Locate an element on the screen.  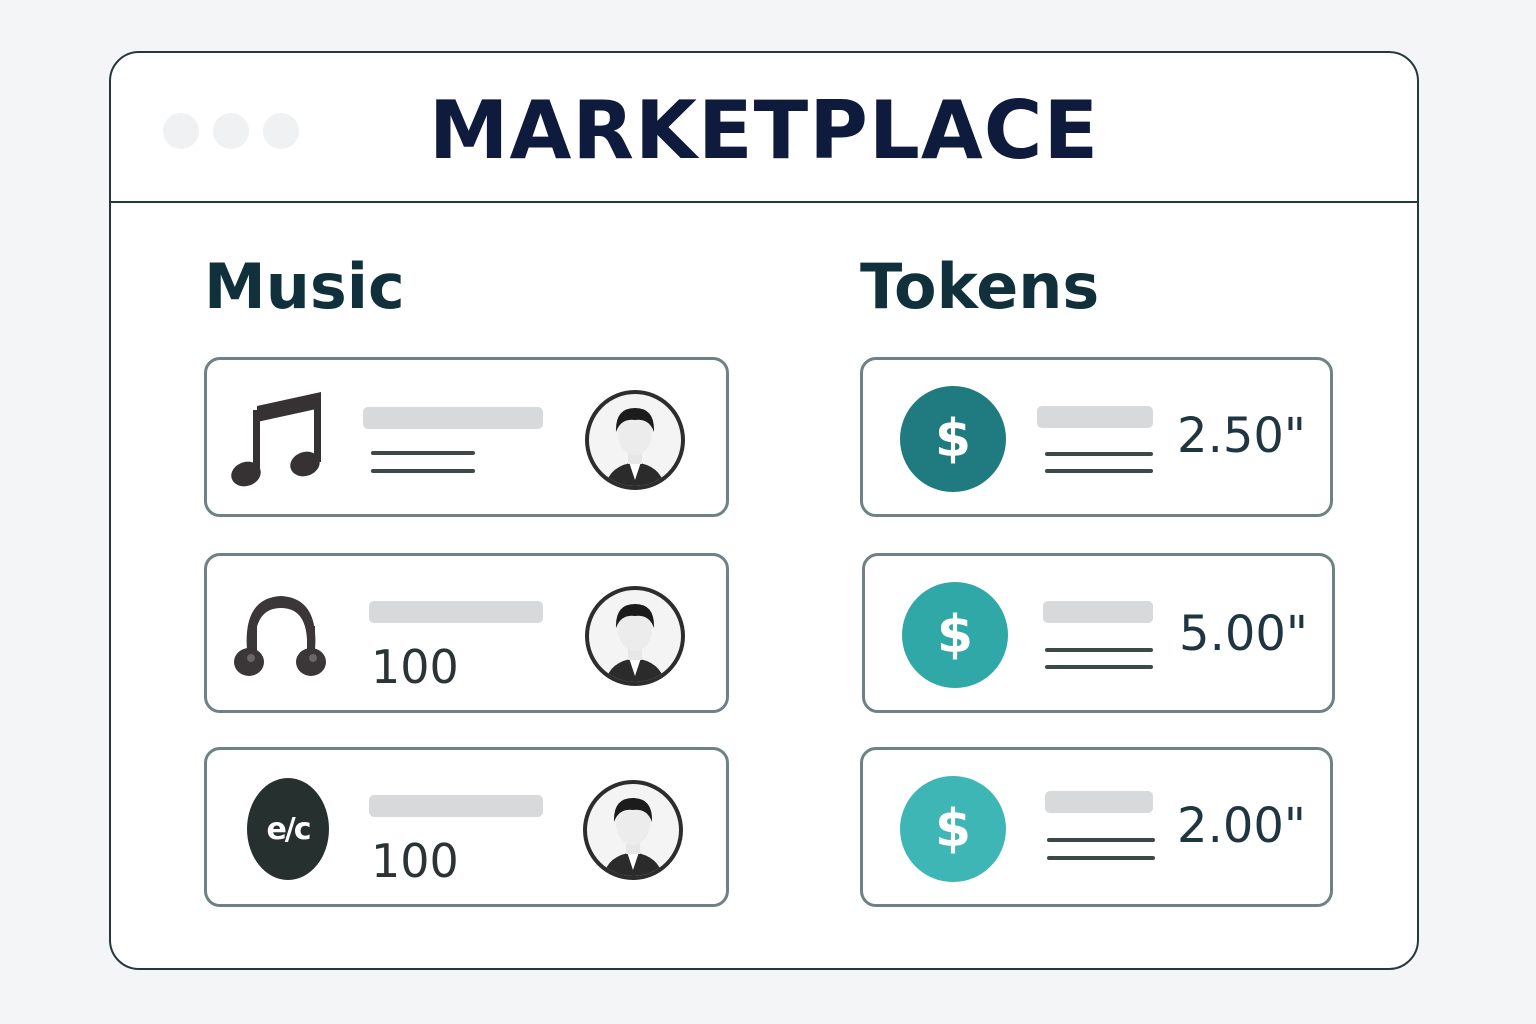
beamed-notes-icon is located at coordinates (280, 636).